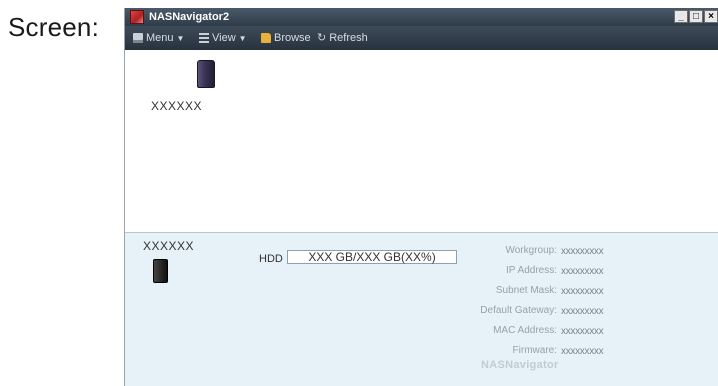  Describe the element at coordinates (681, 16) in the screenshot. I see `minimize-button: _` at that location.